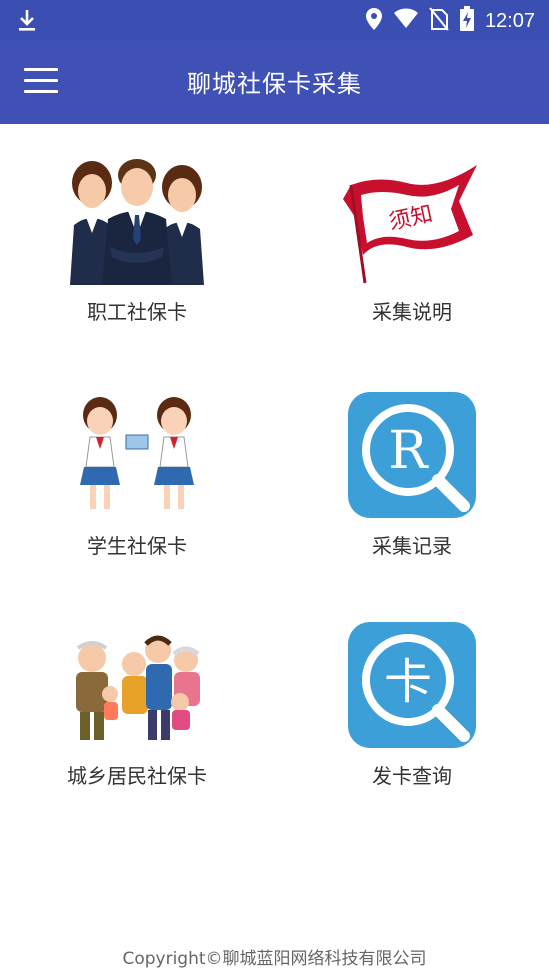 Image resolution: width=549 pixels, height=976 pixels. Describe the element at coordinates (439, 21) in the screenshot. I see `no-sim-icon` at that location.